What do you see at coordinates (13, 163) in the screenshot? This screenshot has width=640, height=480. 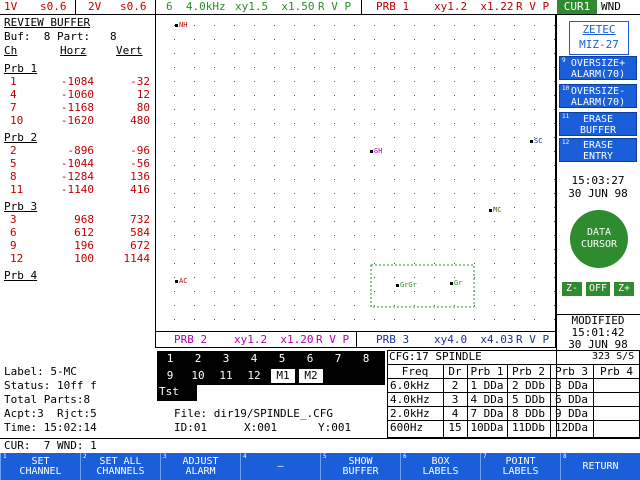 I see `channel-number: 5` at bounding box center [13, 163].